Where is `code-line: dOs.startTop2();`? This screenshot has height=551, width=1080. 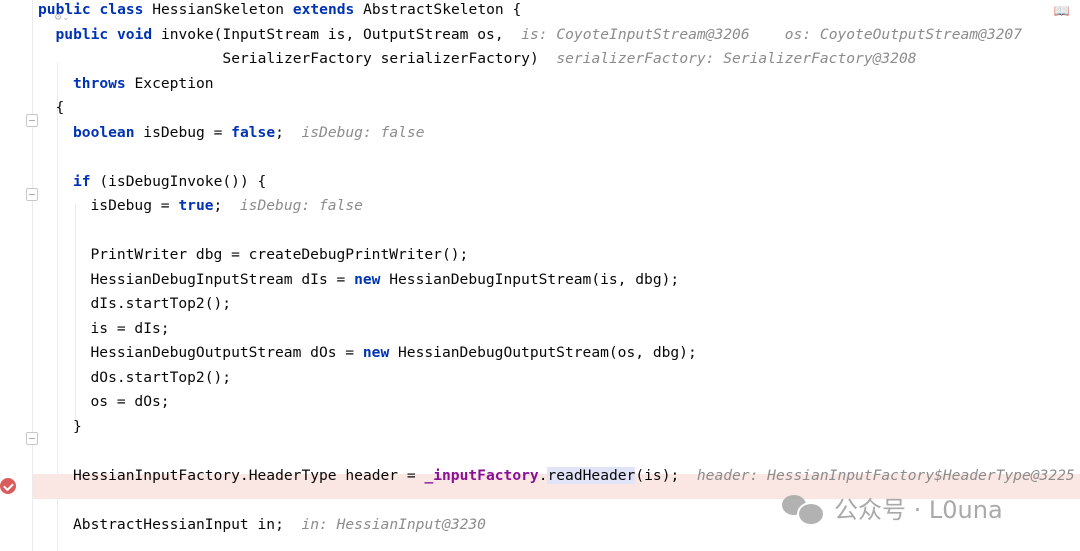 code-line: dOs.startTop2(); is located at coordinates (161, 378).